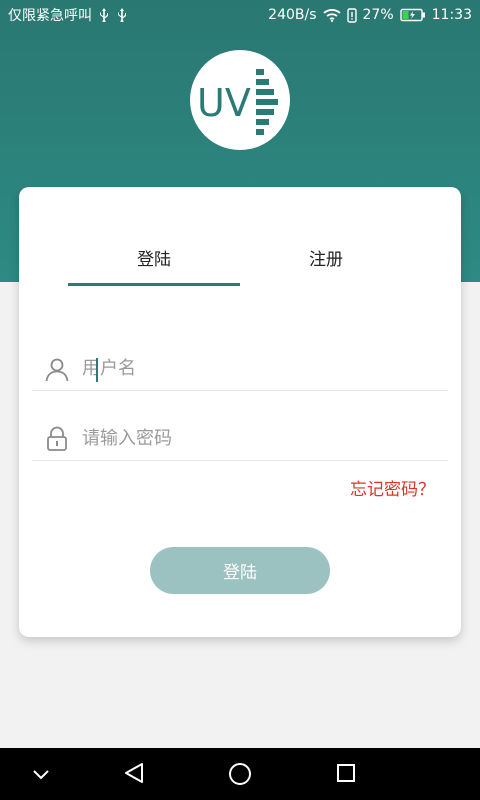 Image resolution: width=480 pixels, height=800 pixels. I want to click on wifi-icon, so click(331, 15).